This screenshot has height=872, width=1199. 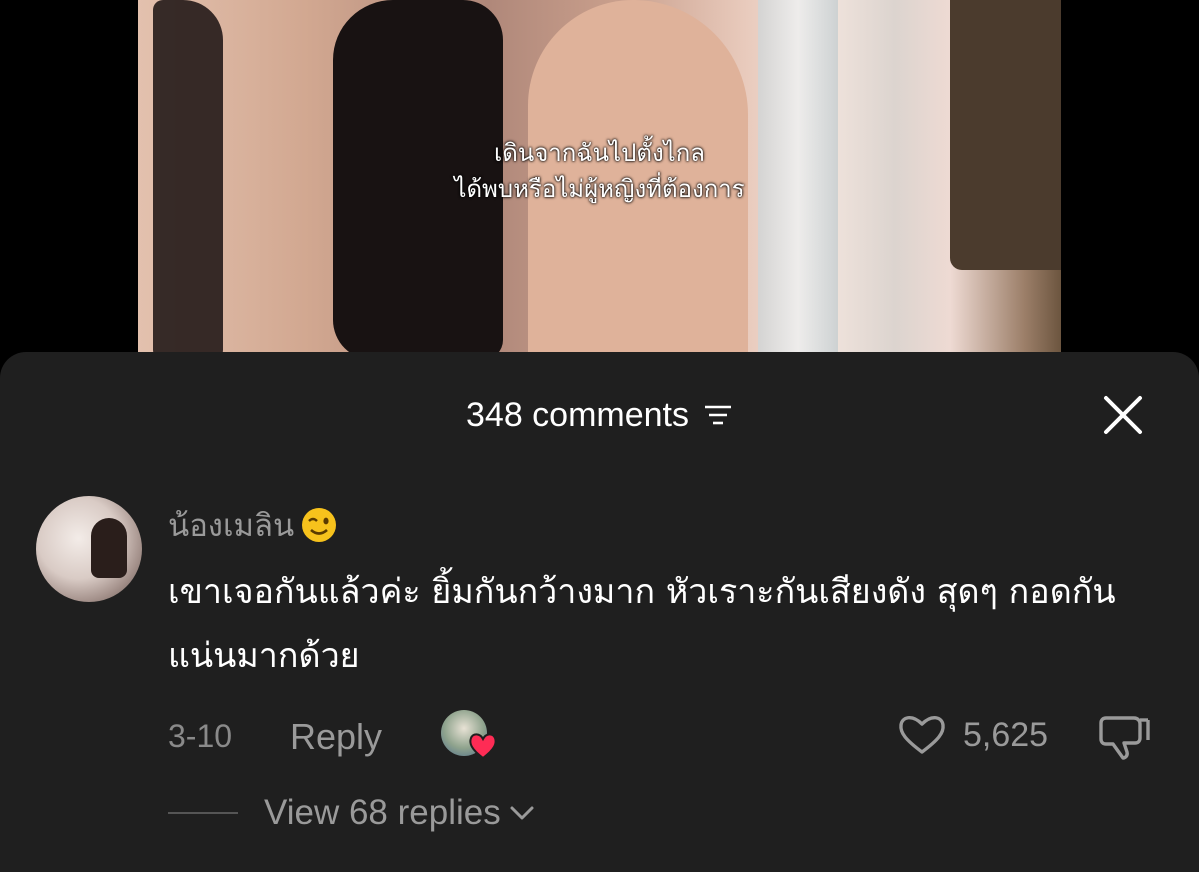 What do you see at coordinates (109, 548) in the screenshot?
I see `avatar-figure` at bounding box center [109, 548].